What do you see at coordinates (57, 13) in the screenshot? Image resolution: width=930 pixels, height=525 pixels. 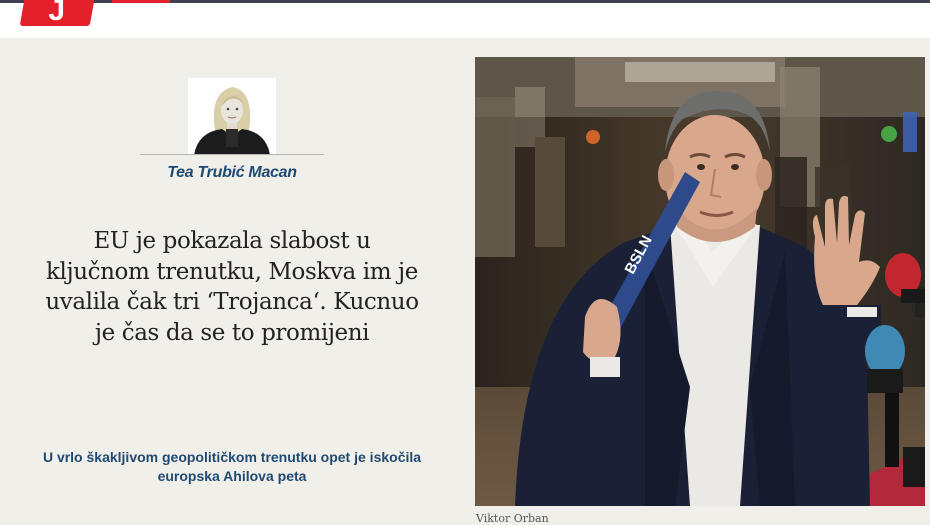 I see `brand-logo-icon: J` at bounding box center [57, 13].